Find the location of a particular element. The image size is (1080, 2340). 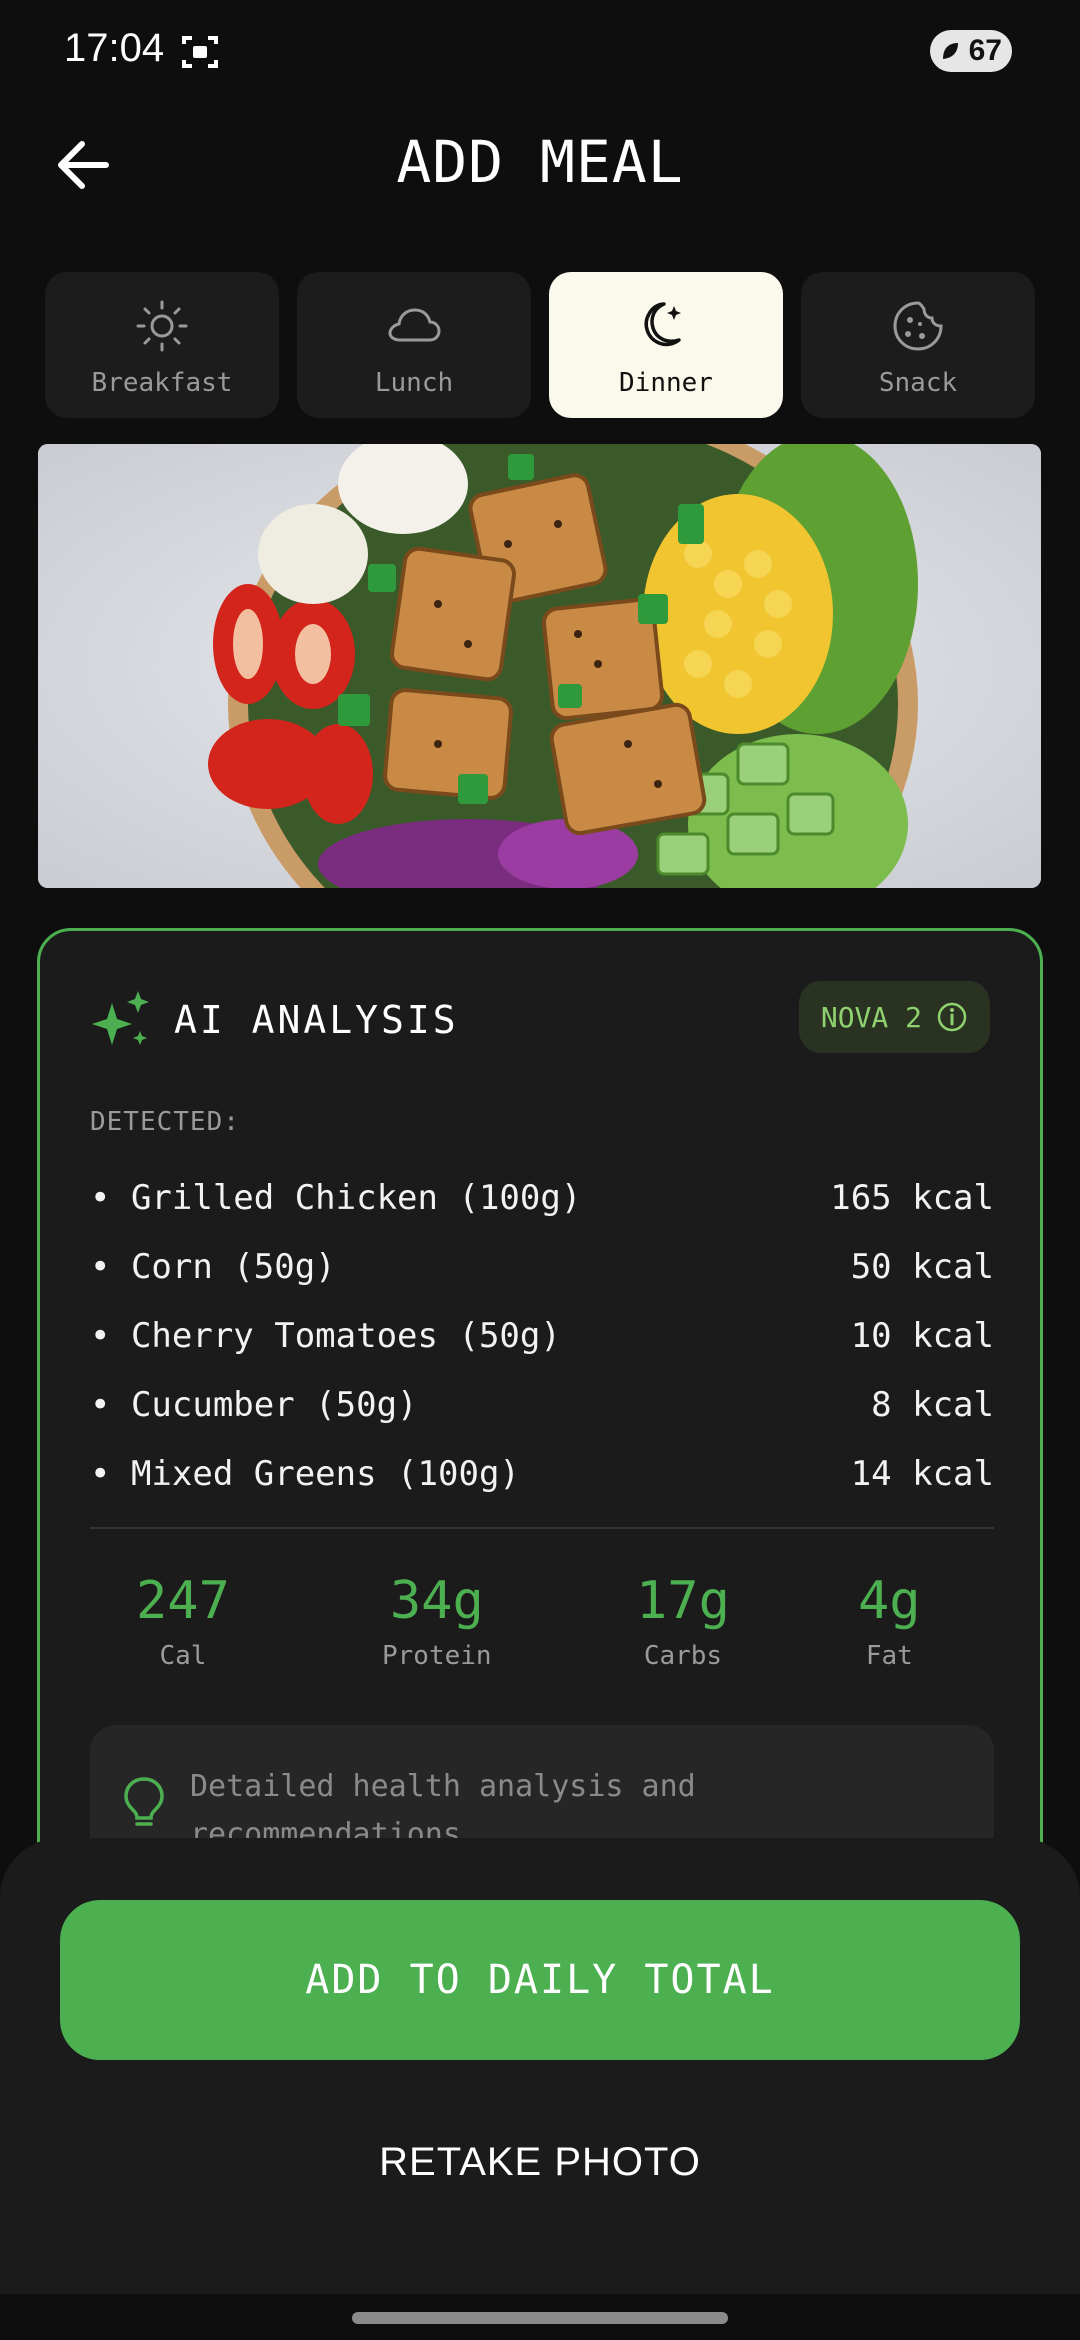

food-name: Cherry Tomatoes (50g) is located at coordinates (325, 1336).